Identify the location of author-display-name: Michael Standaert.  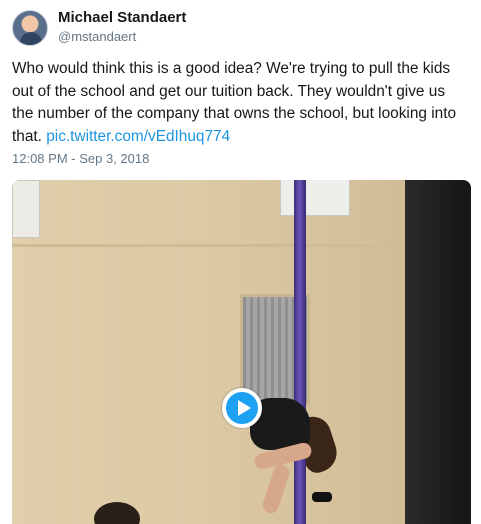
(122, 17).